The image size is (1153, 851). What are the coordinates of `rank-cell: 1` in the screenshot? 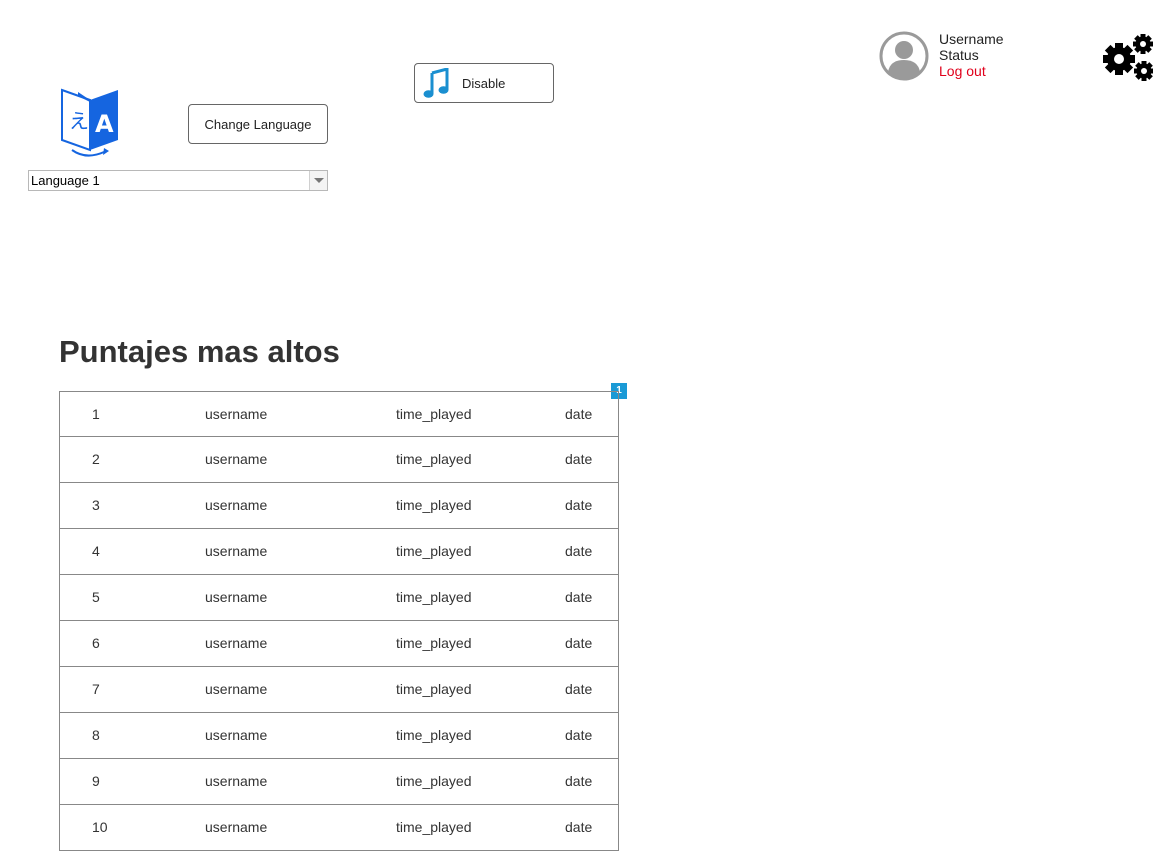 It's located at (96, 414).